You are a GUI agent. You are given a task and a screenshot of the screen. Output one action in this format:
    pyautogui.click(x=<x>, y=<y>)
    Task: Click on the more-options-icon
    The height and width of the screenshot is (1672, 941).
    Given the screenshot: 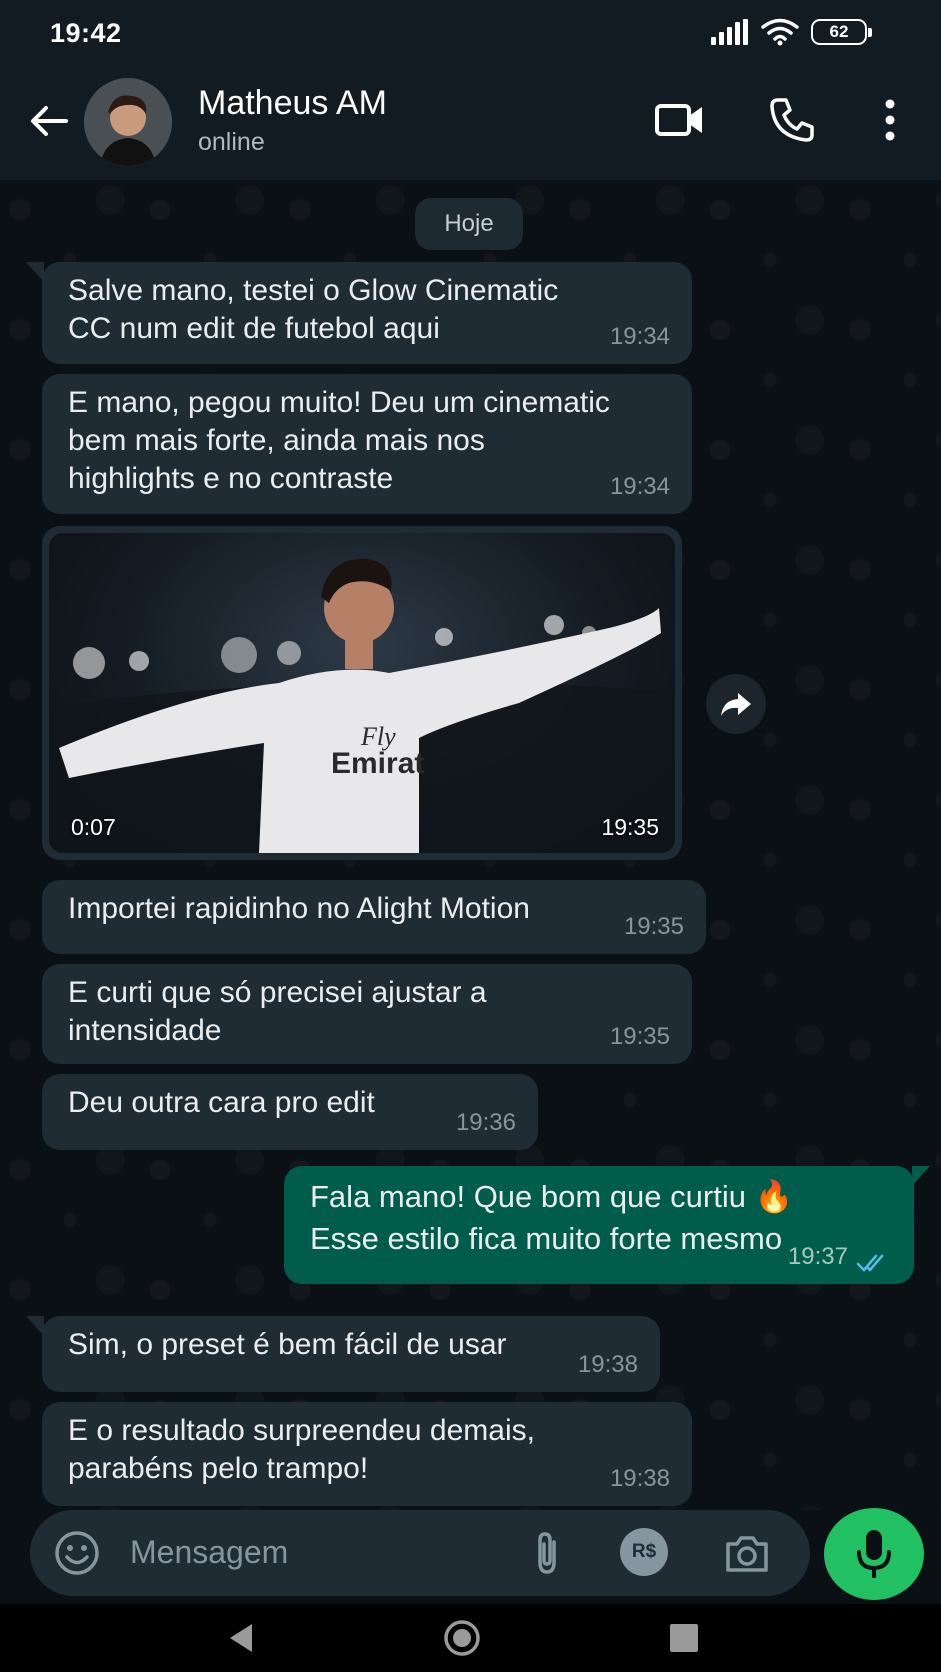 What is the action you would take?
    pyautogui.click(x=890, y=120)
    